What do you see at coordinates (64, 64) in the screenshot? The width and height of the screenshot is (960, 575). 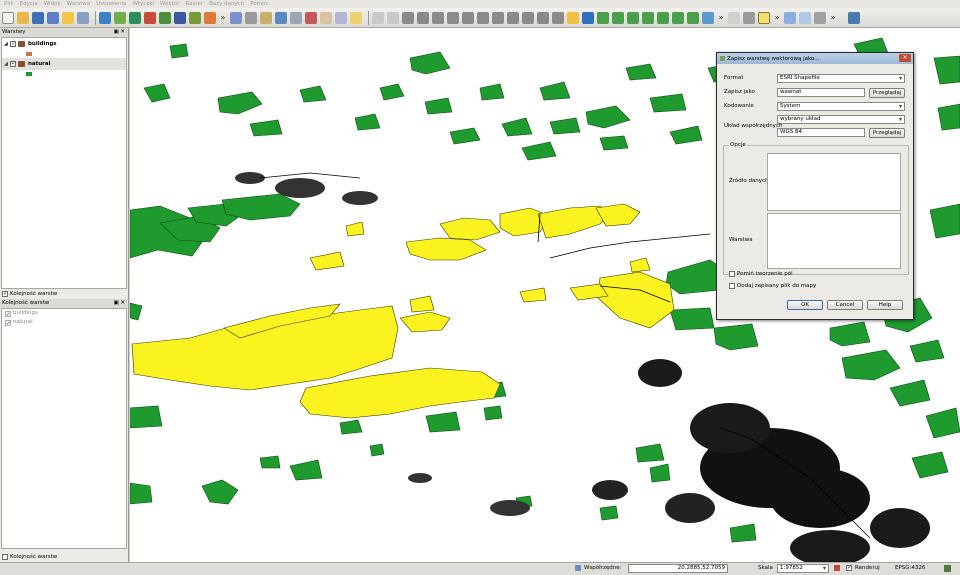 I see `layer-row-natural: ◢ natural` at bounding box center [64, 64].